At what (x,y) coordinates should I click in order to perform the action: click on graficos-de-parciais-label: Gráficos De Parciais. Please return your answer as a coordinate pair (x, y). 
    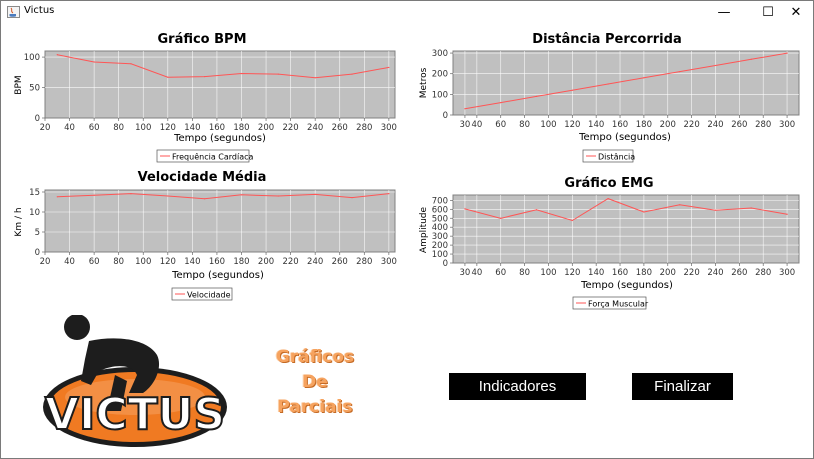
    Looking at the image, I should click on (315, 382).